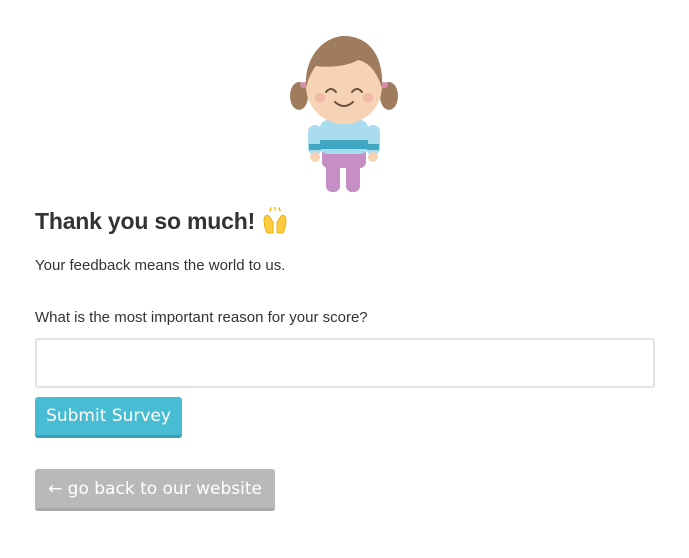  I want to click on thank-you-heading: Thank you so much!, so click(162, 220).